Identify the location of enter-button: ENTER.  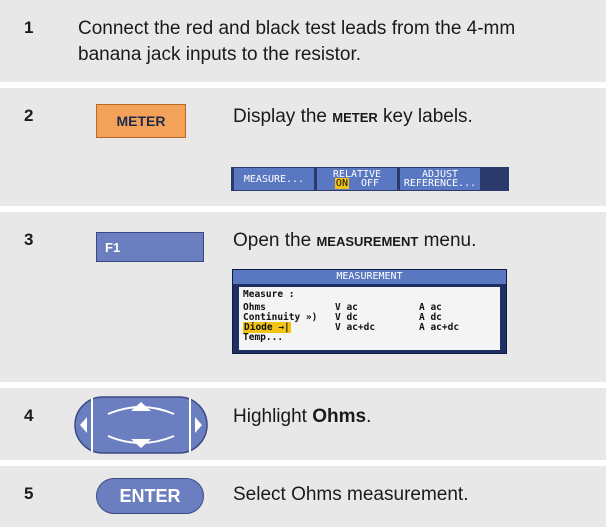
(150, 496).